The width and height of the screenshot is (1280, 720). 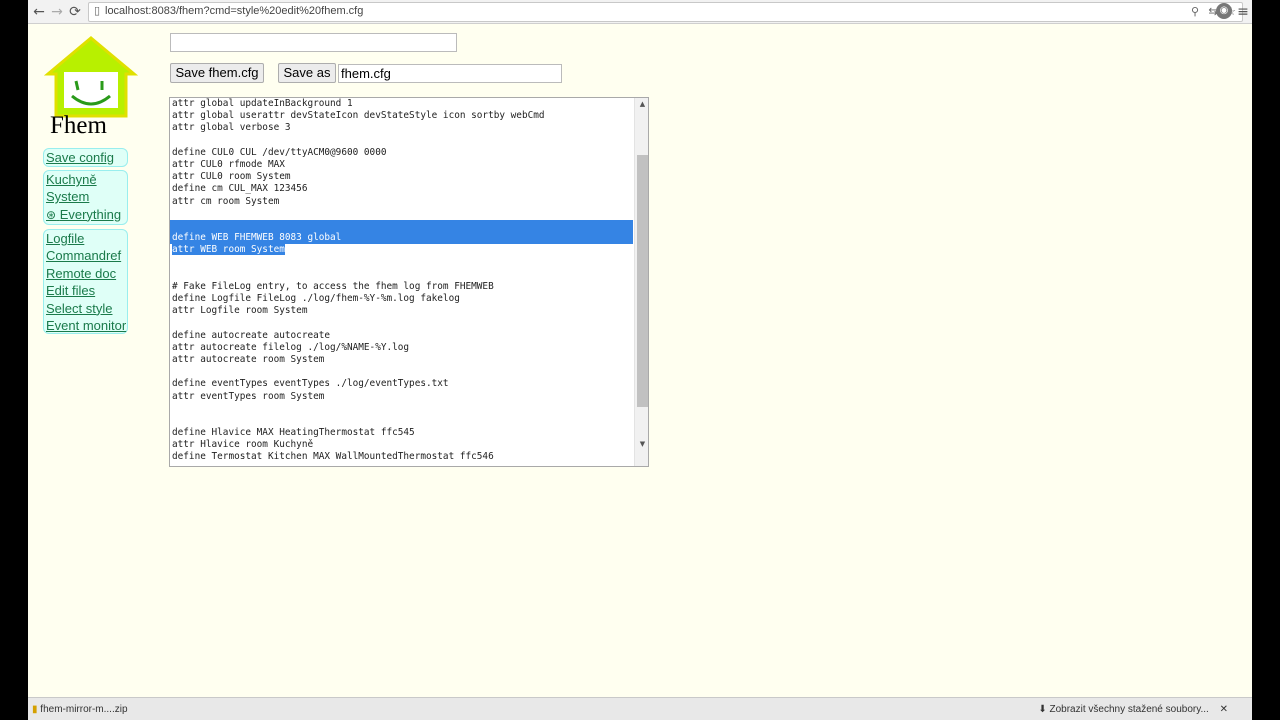 I want to click on editor-scrollbar: ▲ ▼, so click(x=641, y=282).